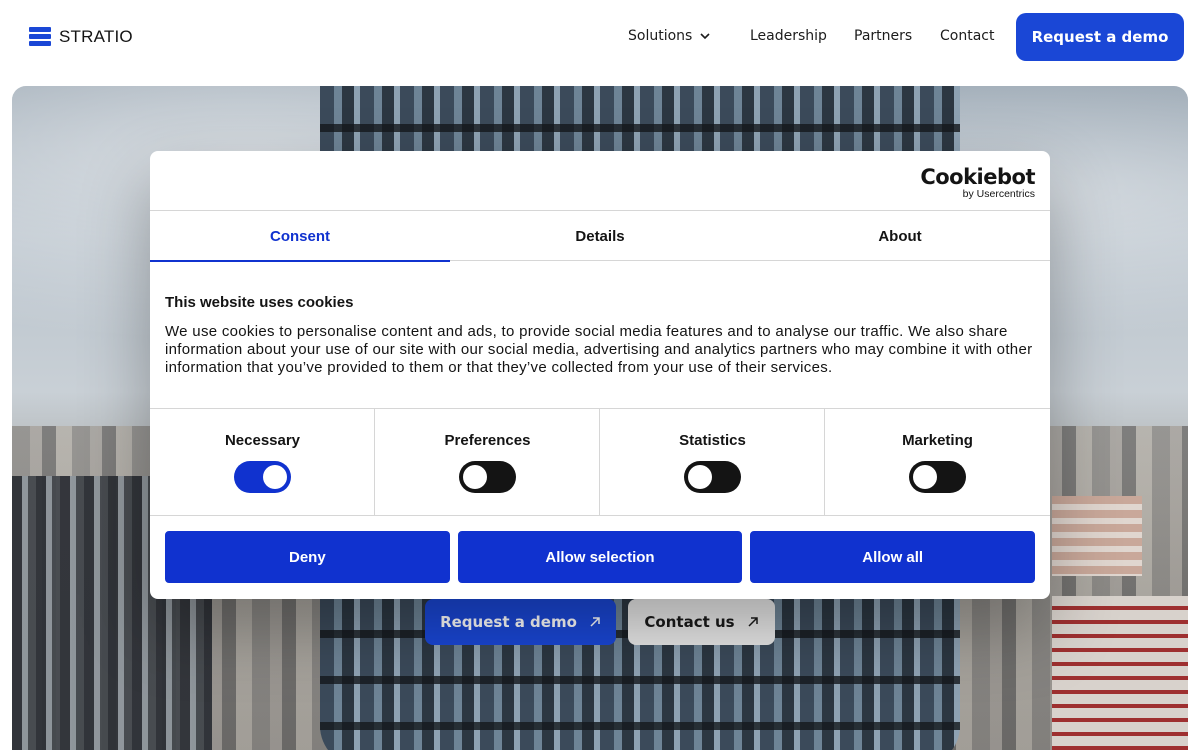 The image size is (1200, 750). Describe the element at coordinates (40, 36) in the screenshot. I see `stratio-logo-icon` at that location.